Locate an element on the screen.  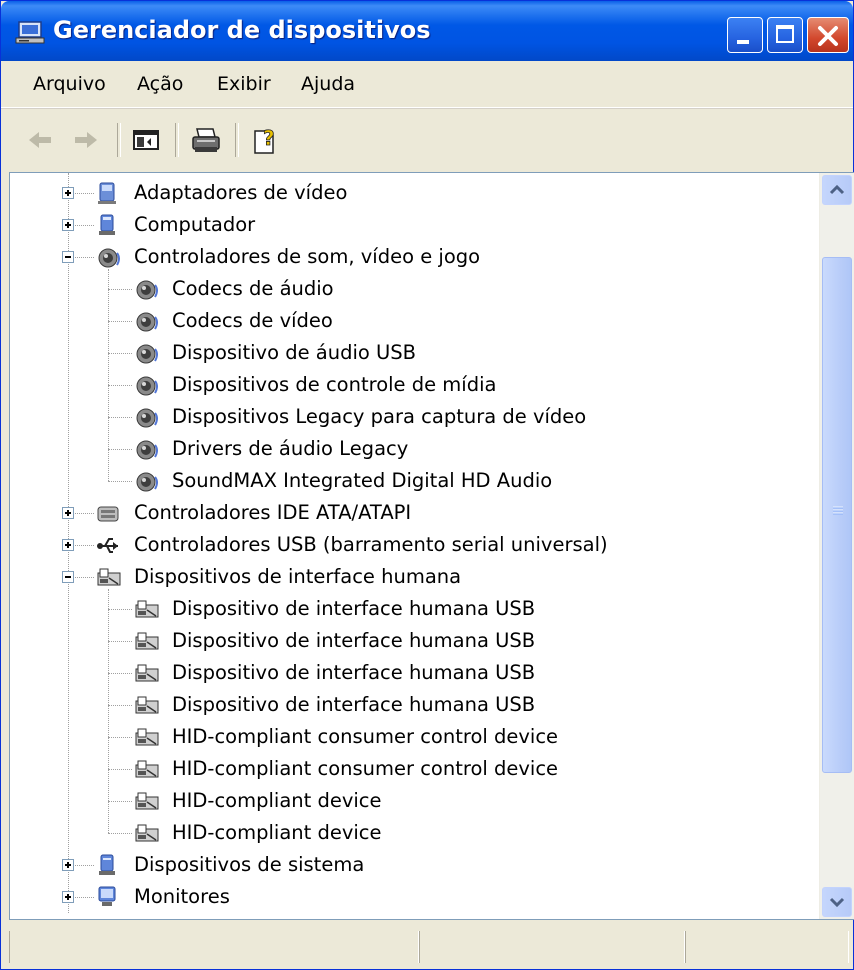
menu-bar: Arquivo Ação Exibir Ajuda is located at coordinates (427, 84).